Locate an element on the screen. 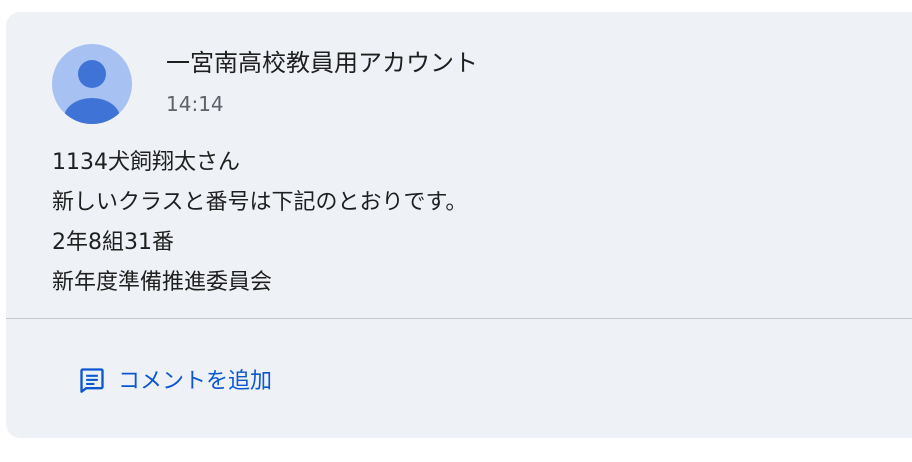  add-comment-label: コメントを追加 is located at coordinates (195, 381).